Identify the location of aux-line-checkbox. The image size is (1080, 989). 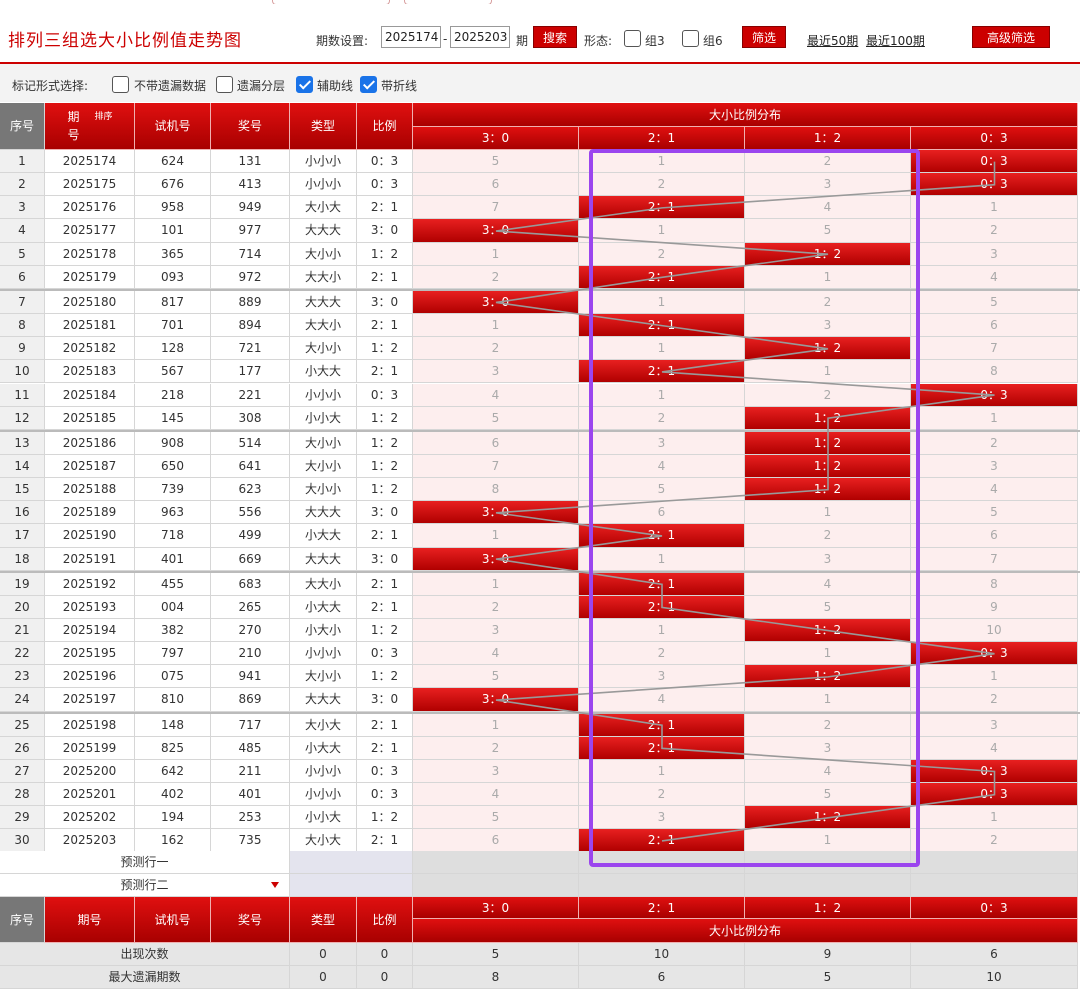
(304, 84).